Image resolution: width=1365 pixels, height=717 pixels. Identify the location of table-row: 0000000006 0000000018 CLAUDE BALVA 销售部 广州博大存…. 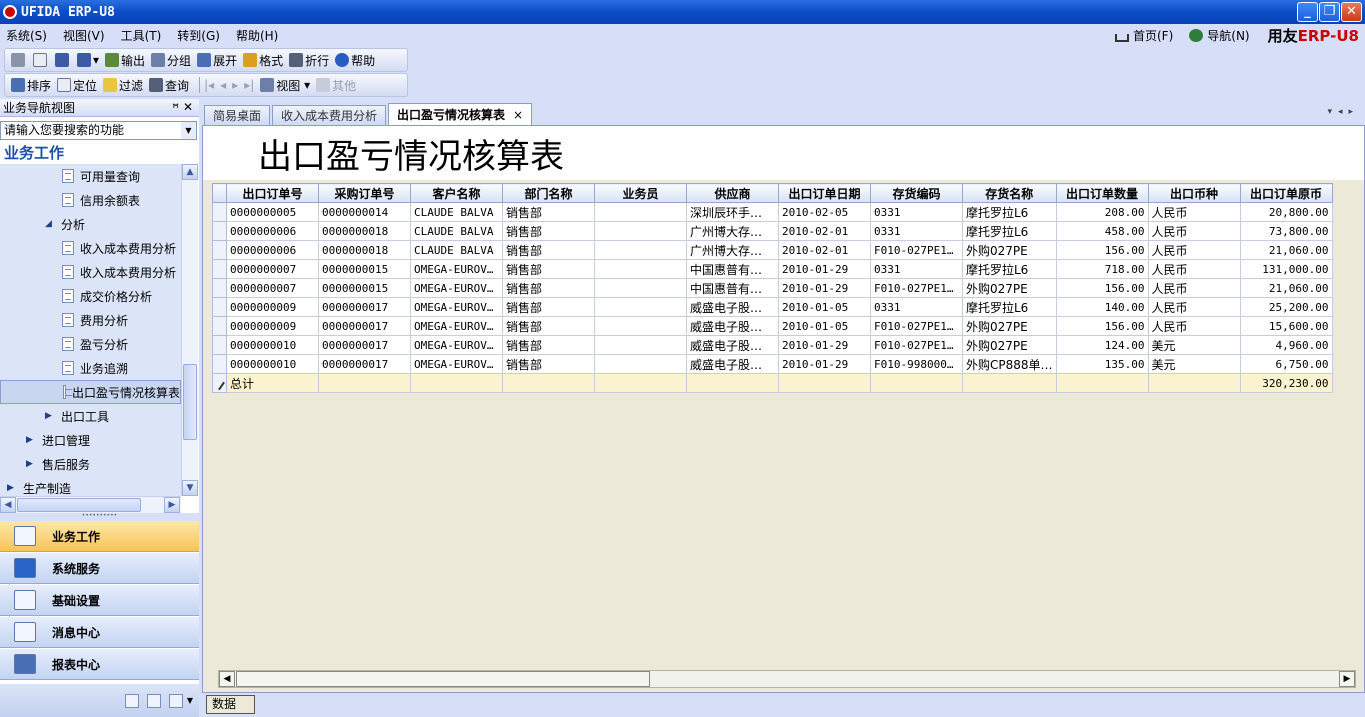
(772, 250).